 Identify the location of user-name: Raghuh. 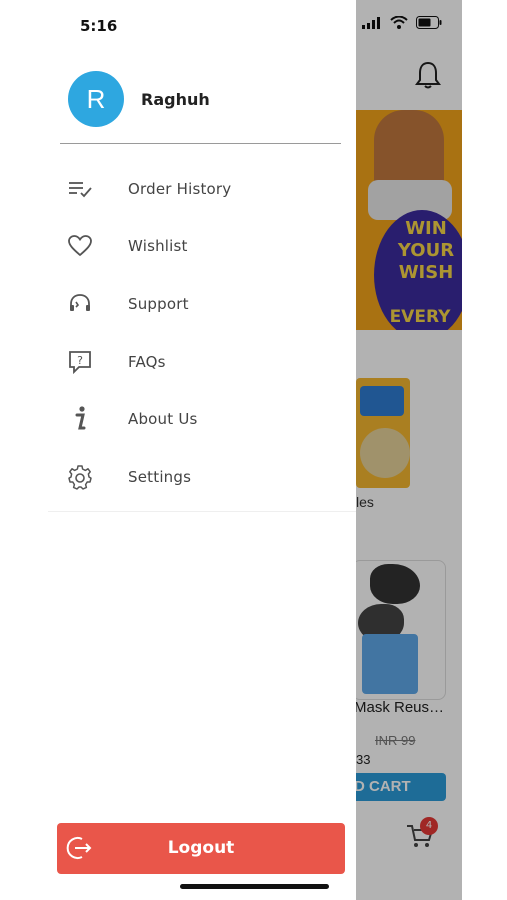
(175, 99).